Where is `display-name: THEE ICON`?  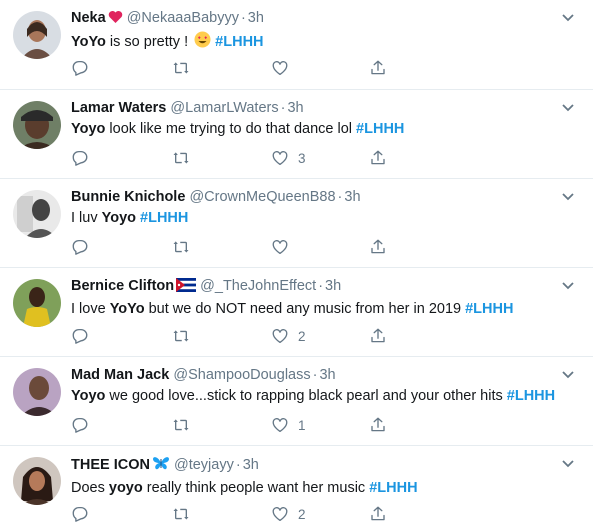 display-name: THEE ICON is located at coordinates (110, 465).